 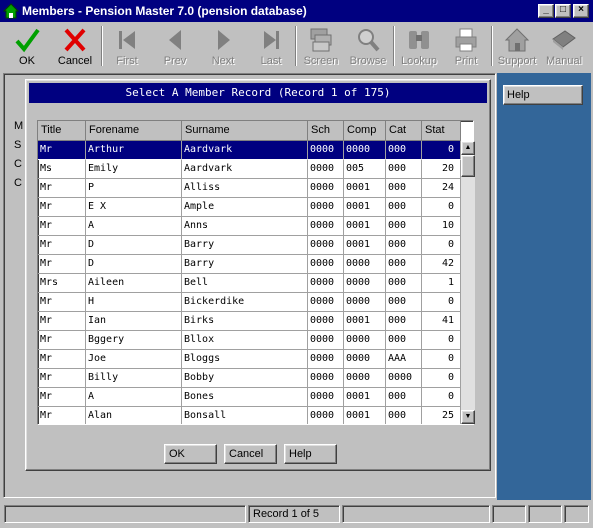 What do you see at coordinates (249, 397) in the screenshot?
I see `table-row: Mr A Bones 0000 0001 000 0` at bounding box center [249, 397].